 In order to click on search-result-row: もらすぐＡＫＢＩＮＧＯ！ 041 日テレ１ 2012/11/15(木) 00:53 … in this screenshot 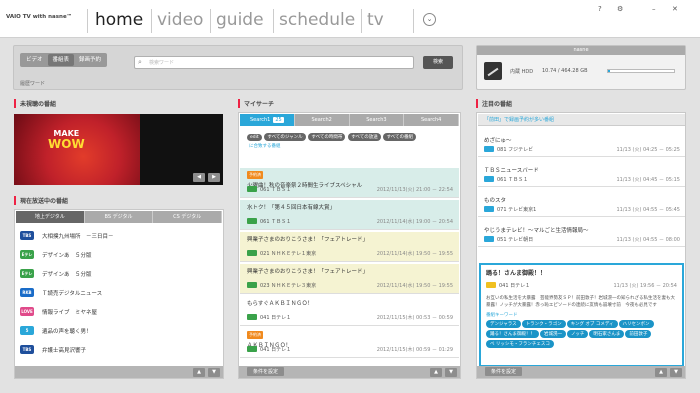, I will do `click(349, 311)`.